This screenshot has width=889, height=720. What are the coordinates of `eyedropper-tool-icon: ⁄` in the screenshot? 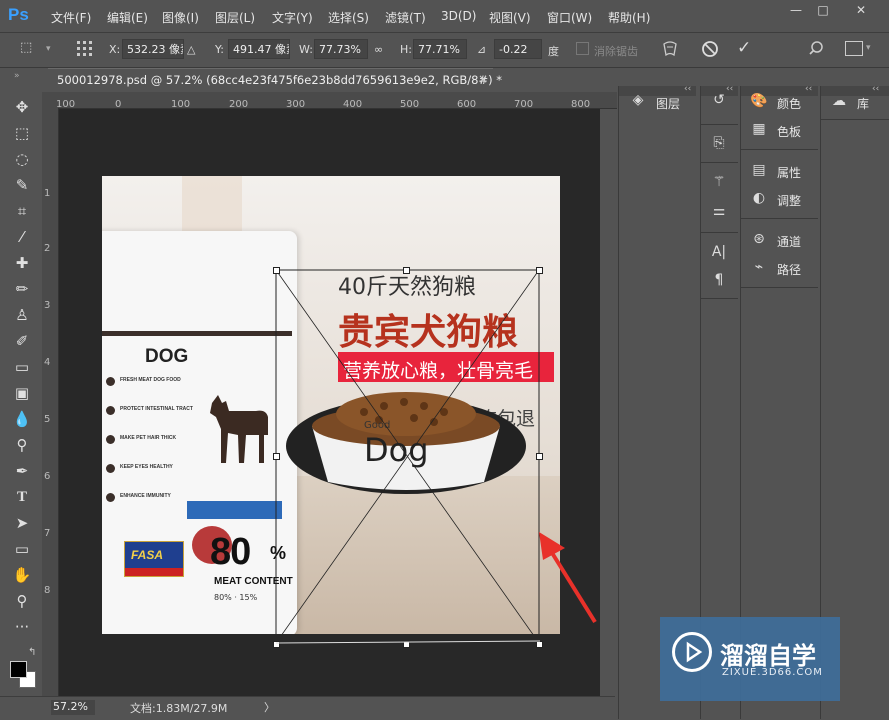 It's located at (22, 237).